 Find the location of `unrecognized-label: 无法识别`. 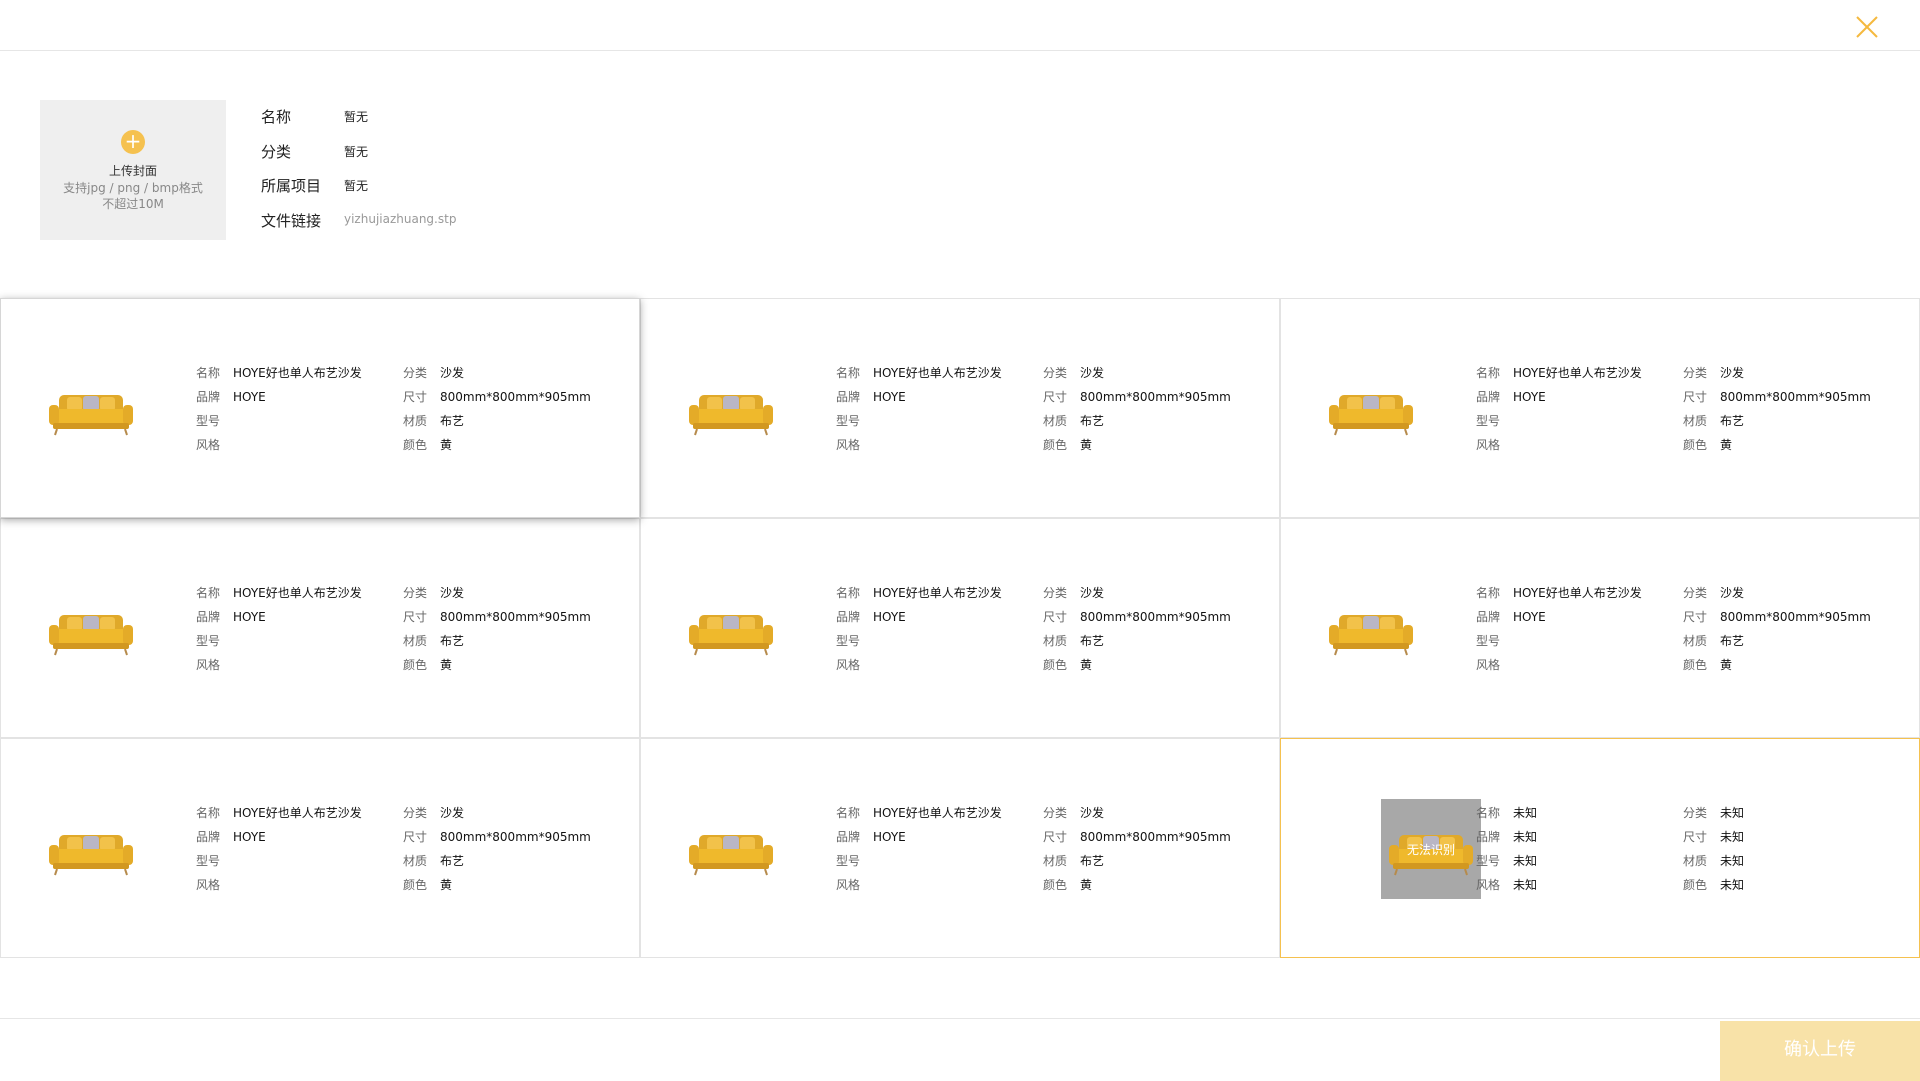

unrecognized-label: 无法识别 is located at coordinates (1430, 850).